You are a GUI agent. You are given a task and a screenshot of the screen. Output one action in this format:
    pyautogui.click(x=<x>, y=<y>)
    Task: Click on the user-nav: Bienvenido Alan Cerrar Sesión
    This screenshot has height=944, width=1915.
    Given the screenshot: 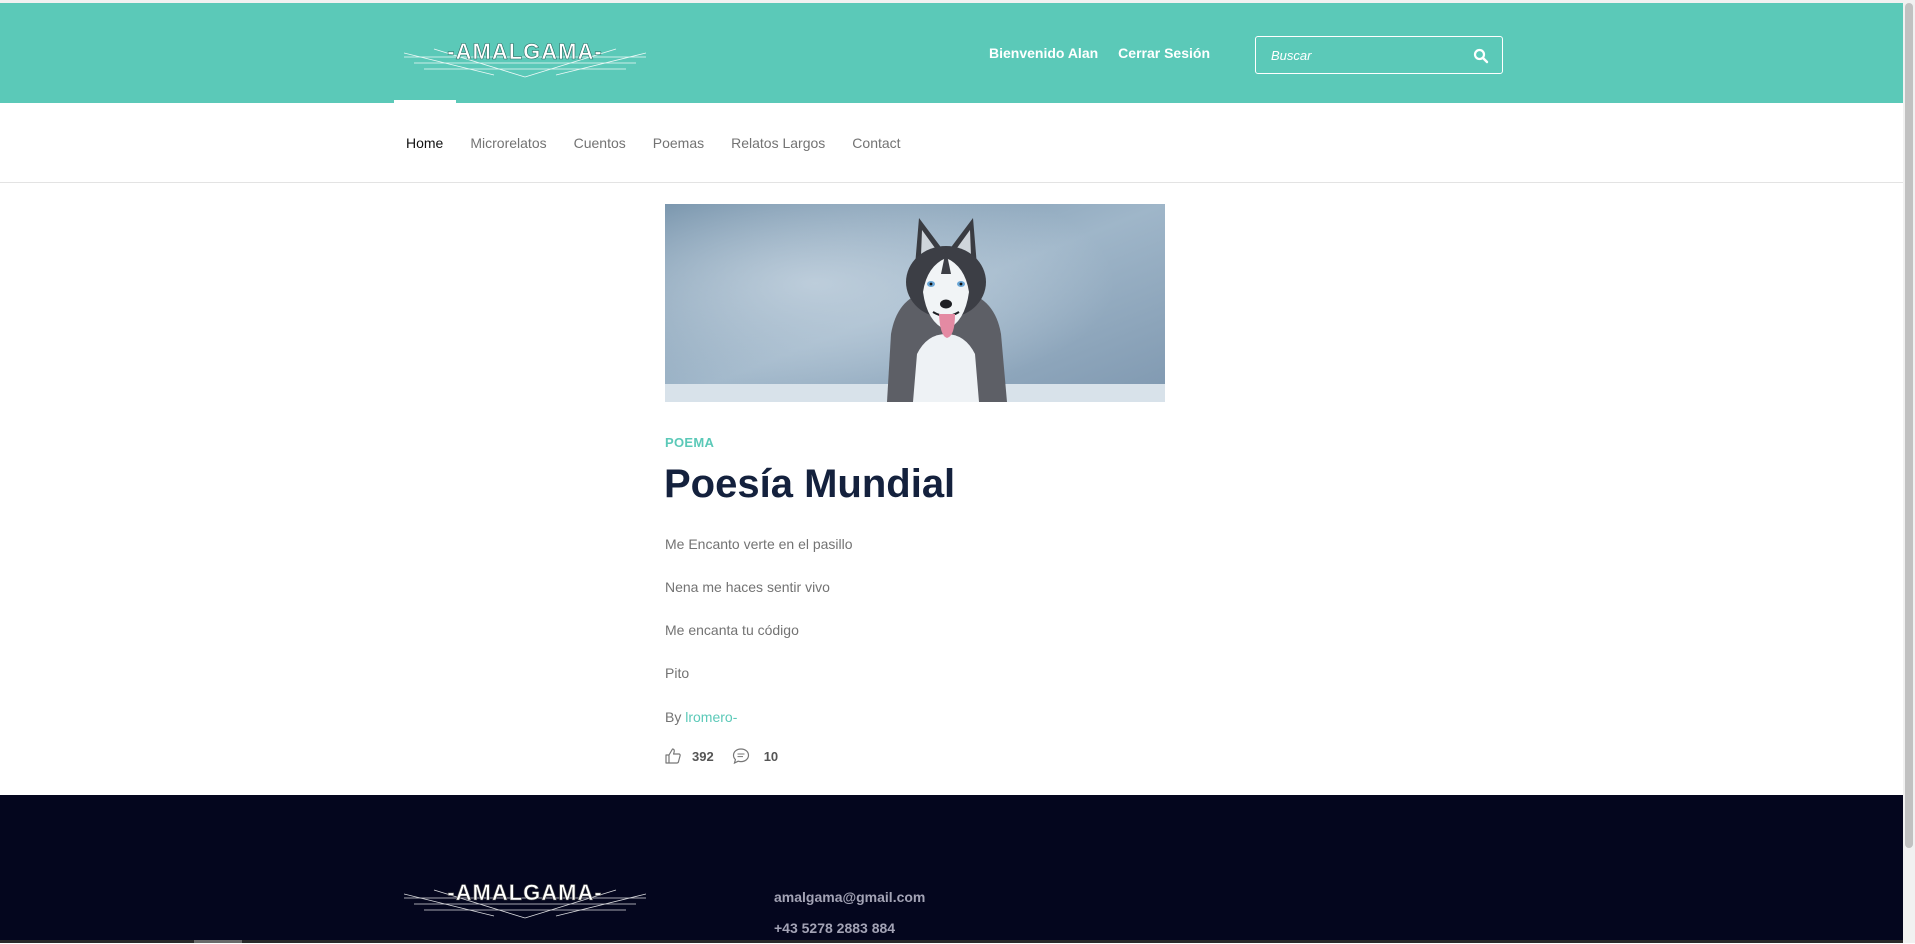 What is the action you would take?
    pyautogui.click(x=1099, y=55)
    